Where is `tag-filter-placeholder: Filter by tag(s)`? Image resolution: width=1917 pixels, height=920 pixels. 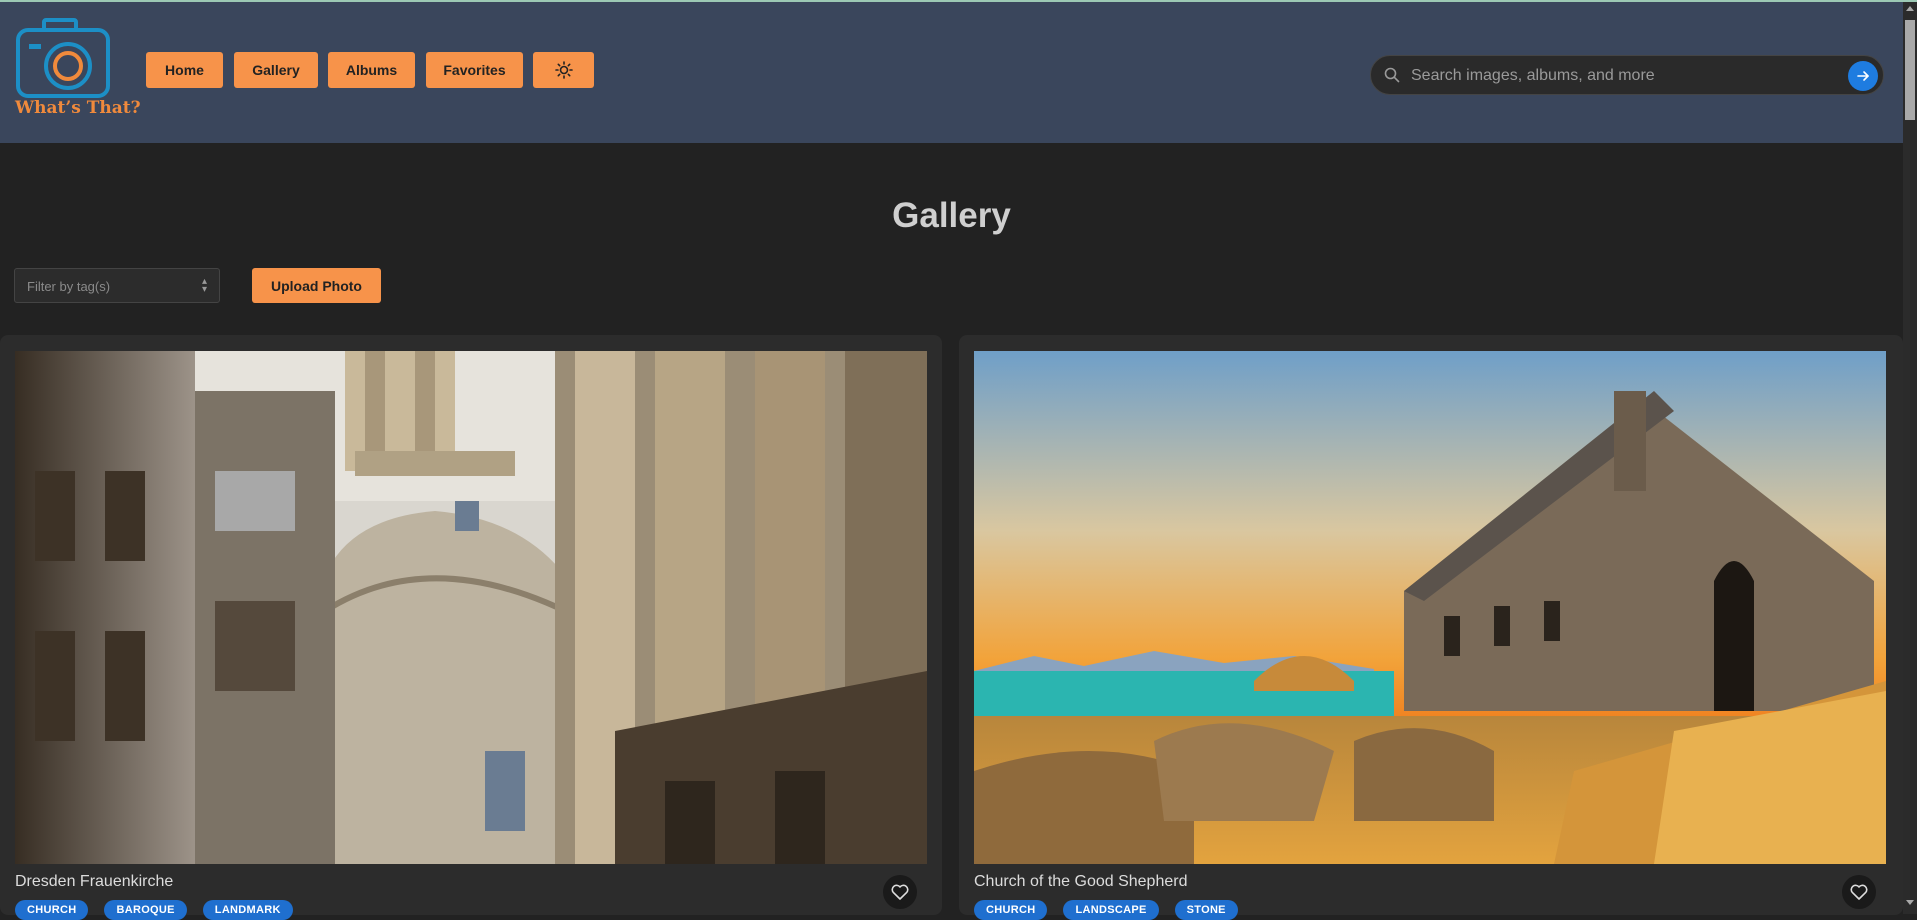
tag-filter-placeholder: Filter by tag(s) is located at coordinates (69, 286).